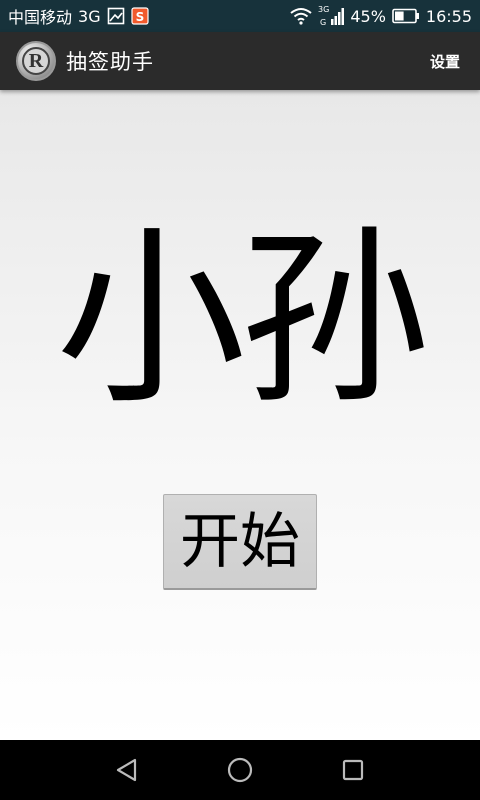  Describe the element at coordinates (240, 61) in the screenshot. I see `action-bar: R 抽签助手 设置` at that location.